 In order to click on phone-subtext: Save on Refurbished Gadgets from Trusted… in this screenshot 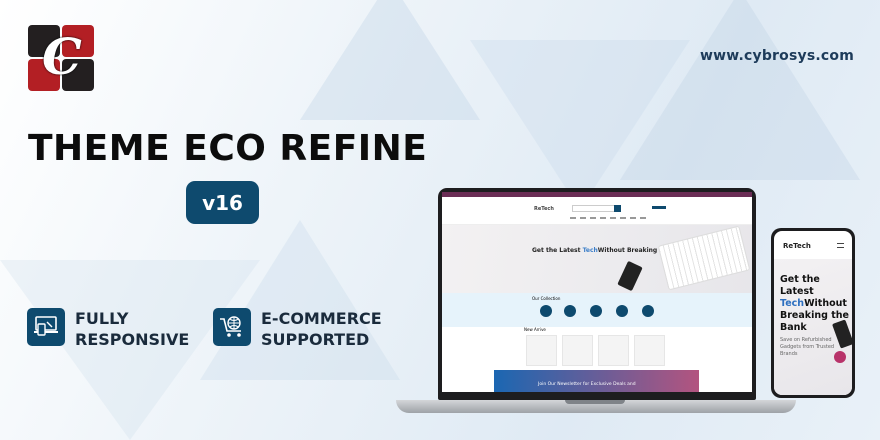, I will do `click(807, 347)`.